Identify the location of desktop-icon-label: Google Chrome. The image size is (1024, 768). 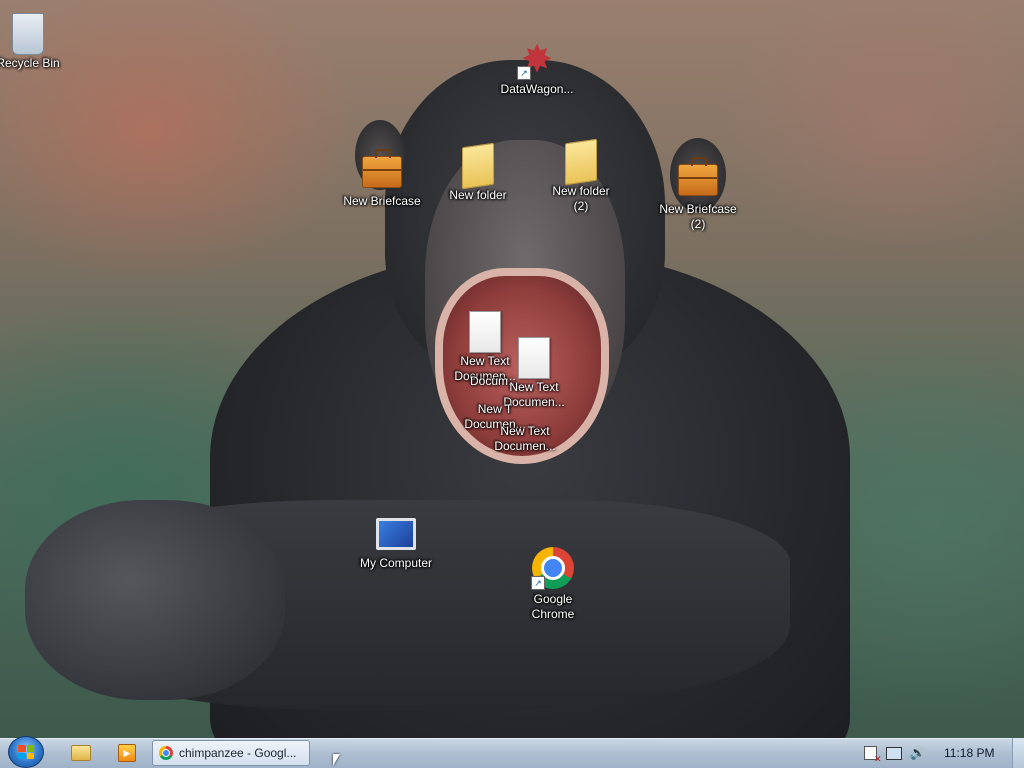
(553, 606).